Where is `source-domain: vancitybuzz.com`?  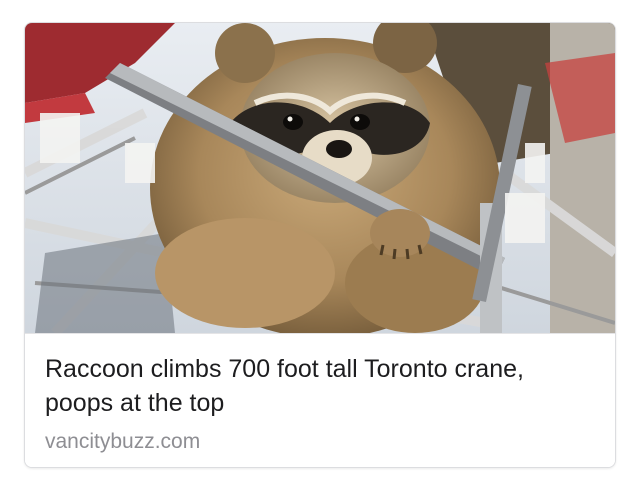 source-domain: vancitybuzz.com is located at coordinates (123, 441).